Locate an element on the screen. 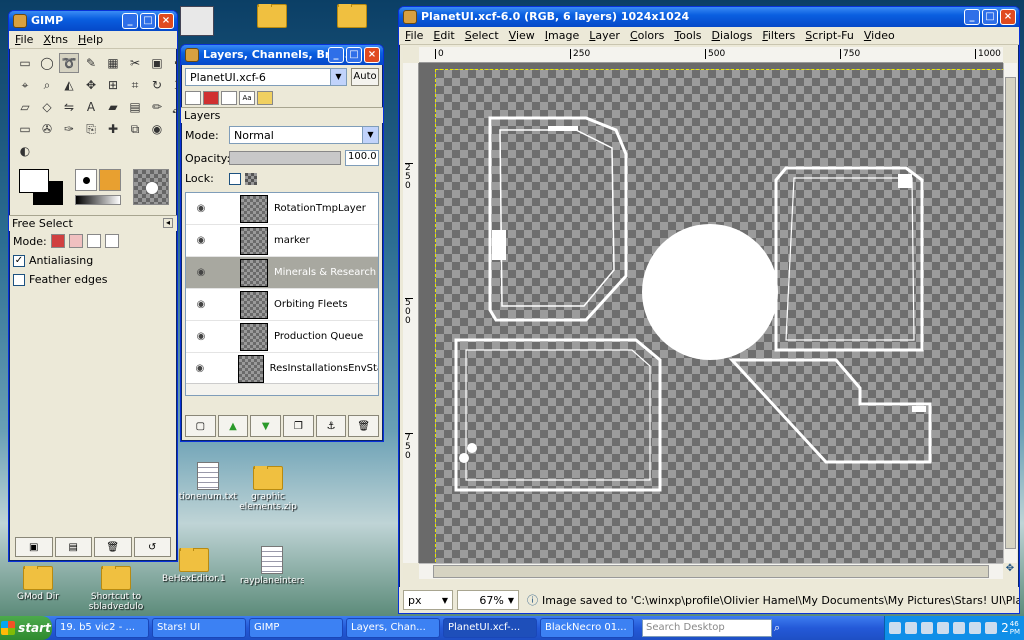 The width and height of the screenshot is (1024, 640). foreground-select-icon: ▣ is located at coordinates (157, 63).